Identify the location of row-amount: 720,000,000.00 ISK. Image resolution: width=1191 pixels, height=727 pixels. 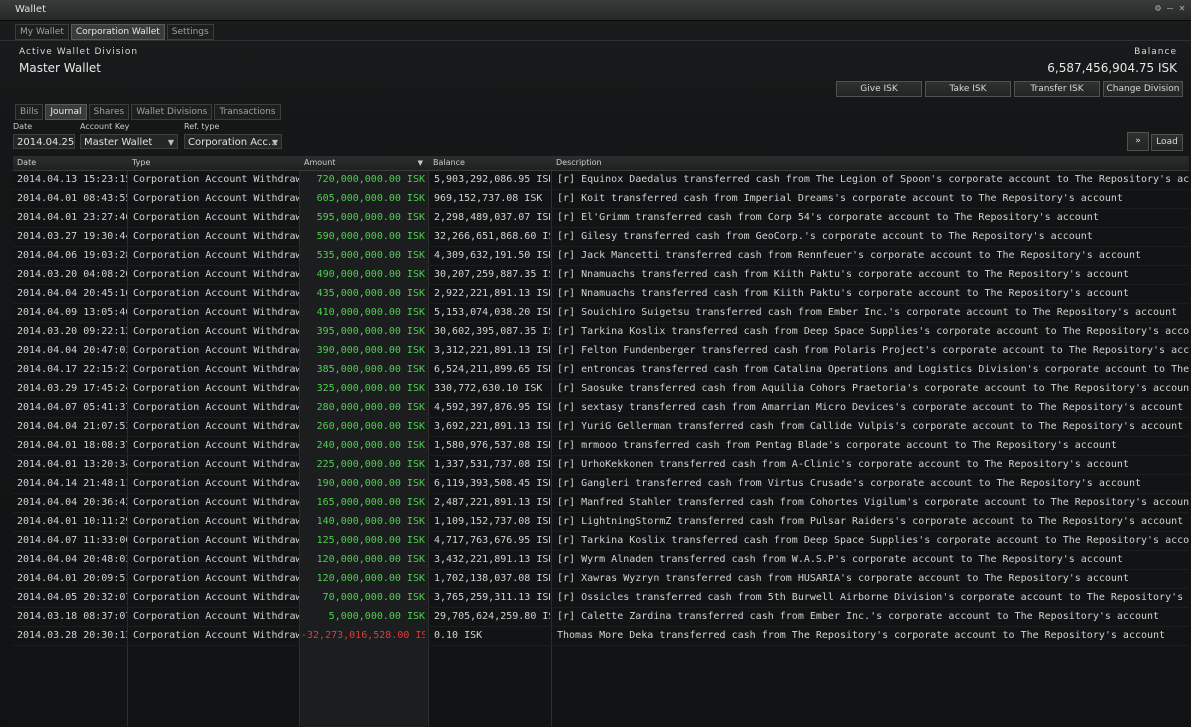
(370, 179).